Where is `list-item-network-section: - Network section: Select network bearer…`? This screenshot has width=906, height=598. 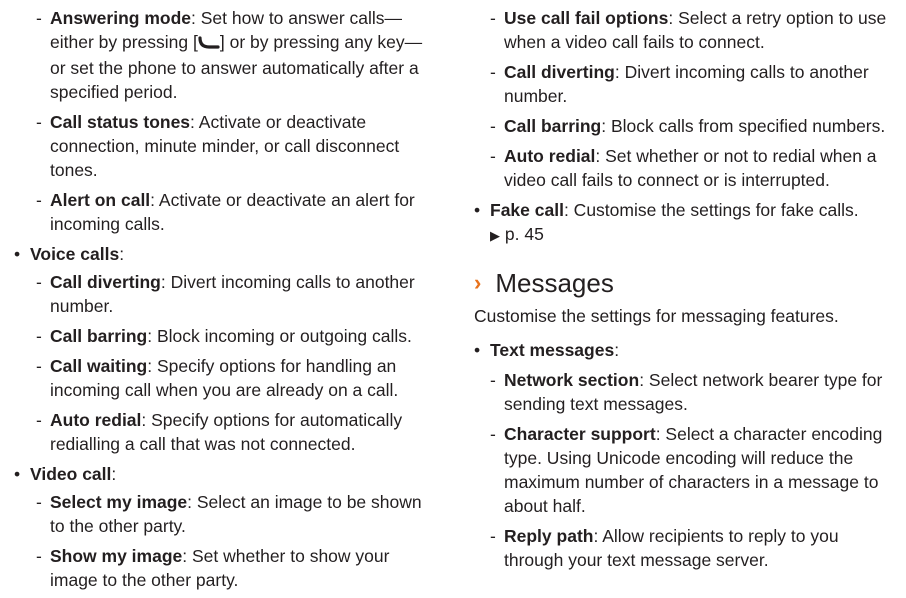 list-item-network-section: - Network section: Select network bearer… is located at coordinates (688, 392).